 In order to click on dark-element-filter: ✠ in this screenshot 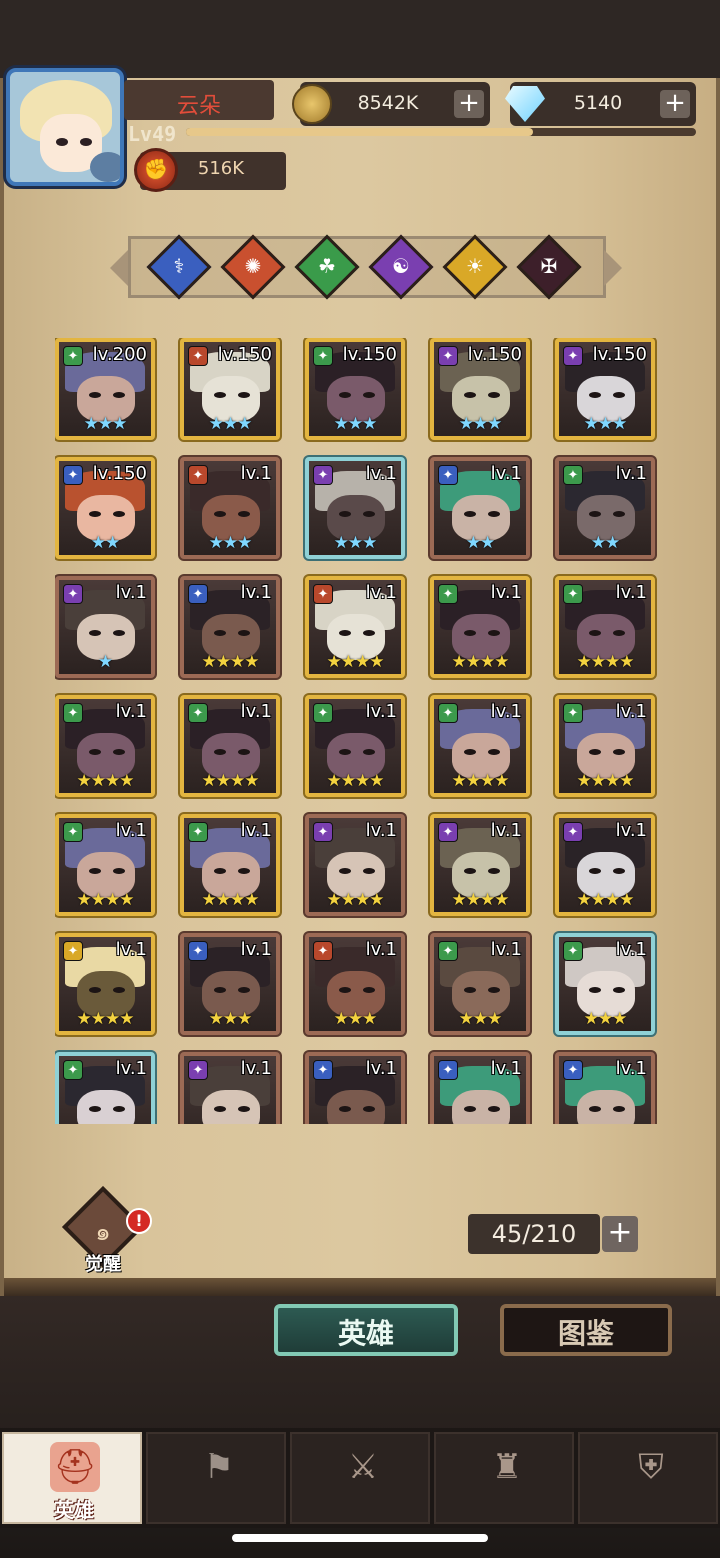, I will do `click(549, 267)`.